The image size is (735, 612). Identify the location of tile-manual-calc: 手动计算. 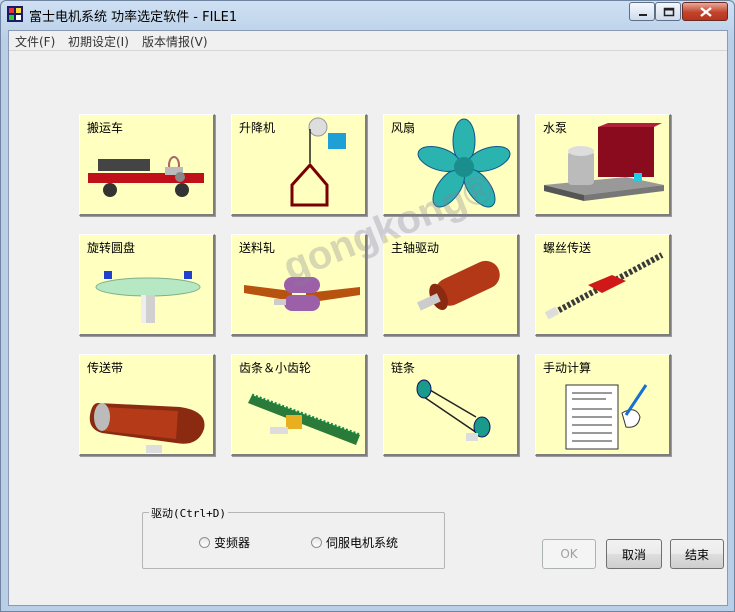
(603, 405).